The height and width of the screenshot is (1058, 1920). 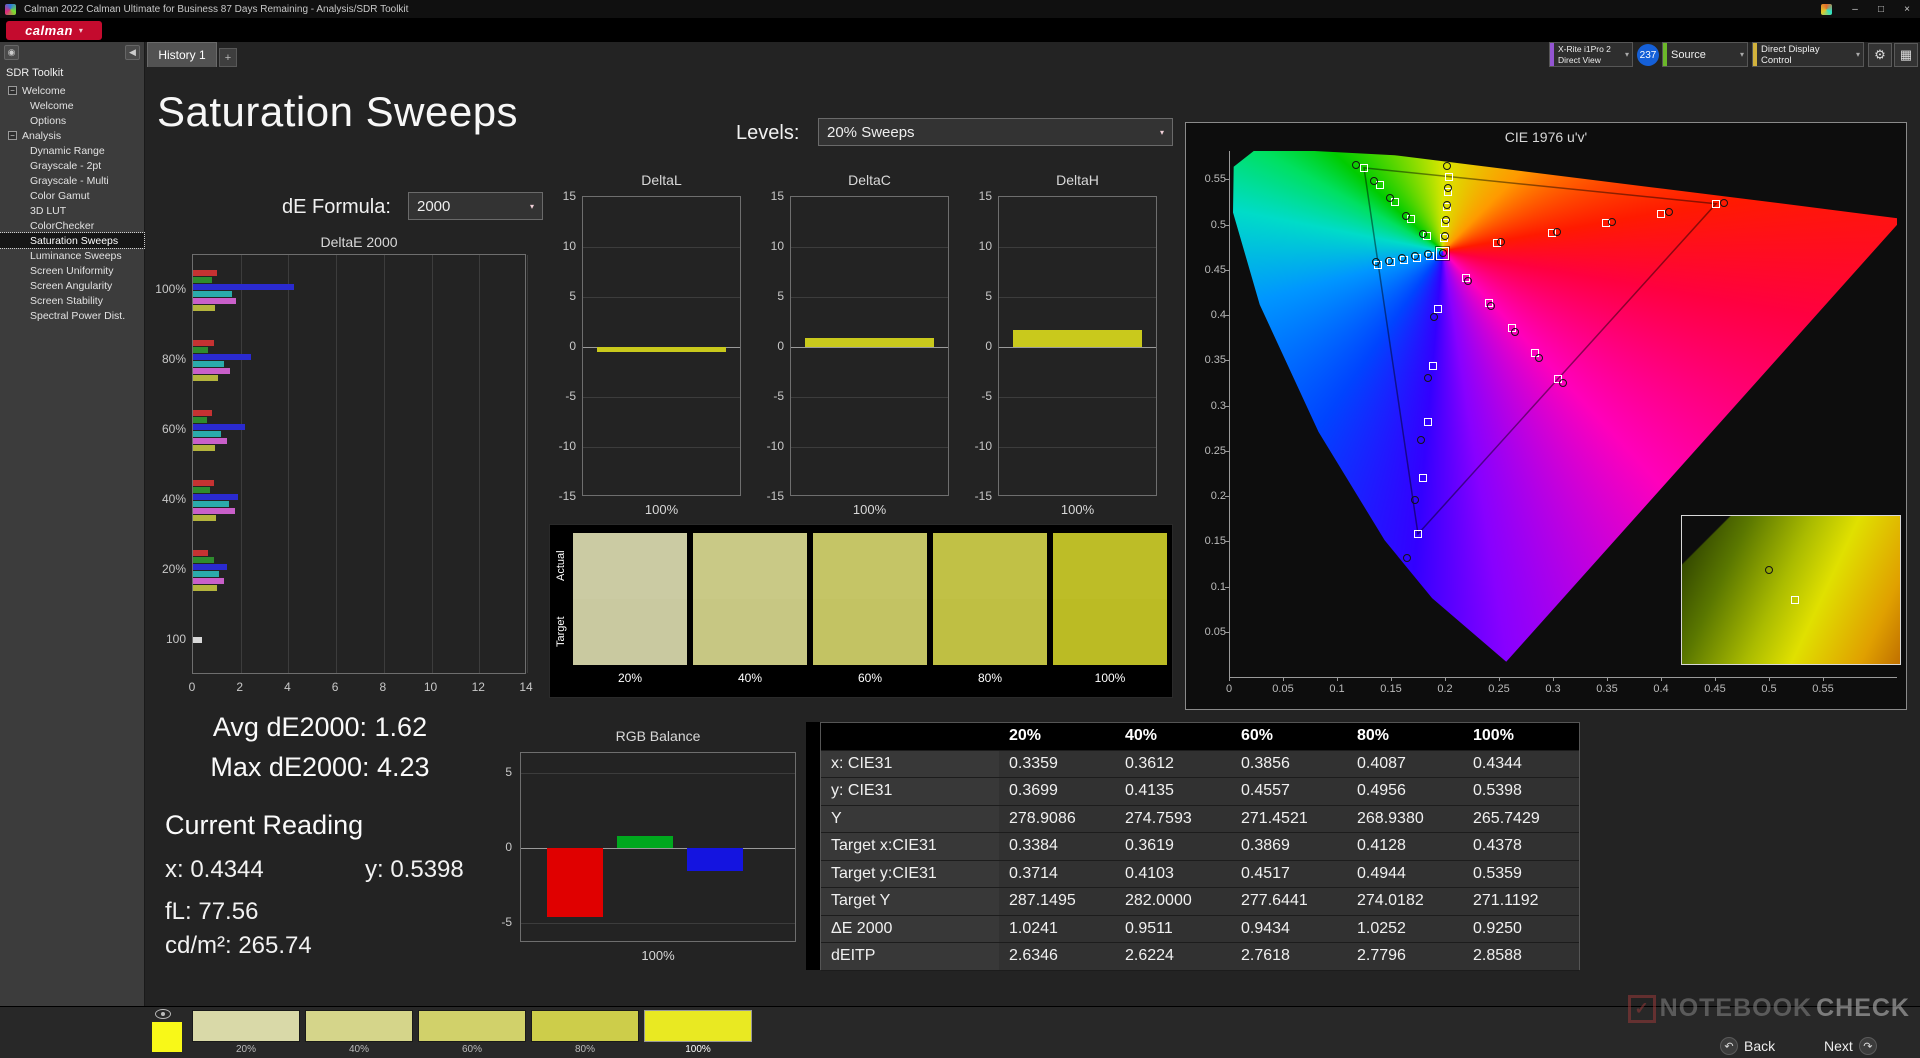 I want to click on y-tick-label: -5, so click(x=778, y=396).